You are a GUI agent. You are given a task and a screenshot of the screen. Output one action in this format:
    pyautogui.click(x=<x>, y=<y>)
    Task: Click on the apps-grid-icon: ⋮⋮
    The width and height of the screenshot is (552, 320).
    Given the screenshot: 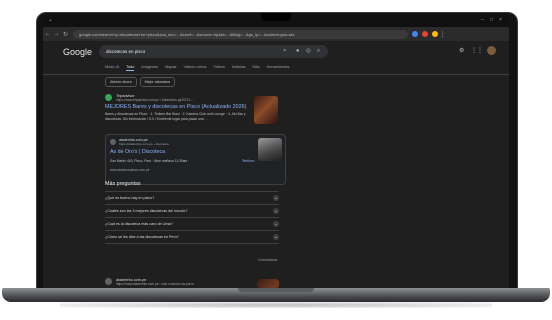 What is the action you would take?
    pyautogui.click(x=477, y=50)
    